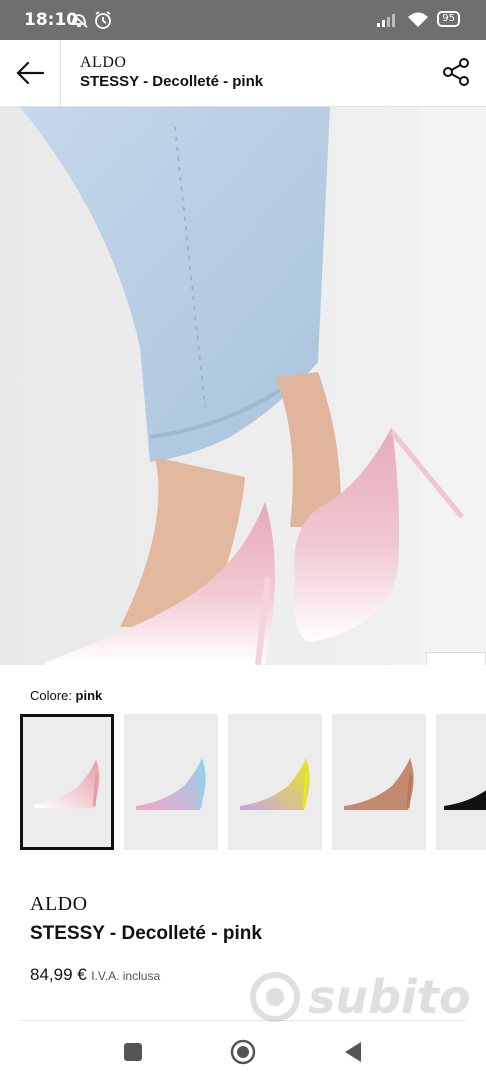 This screenshot has width=486, height=1080. I want to click on signal-icon, so click(386, 20).